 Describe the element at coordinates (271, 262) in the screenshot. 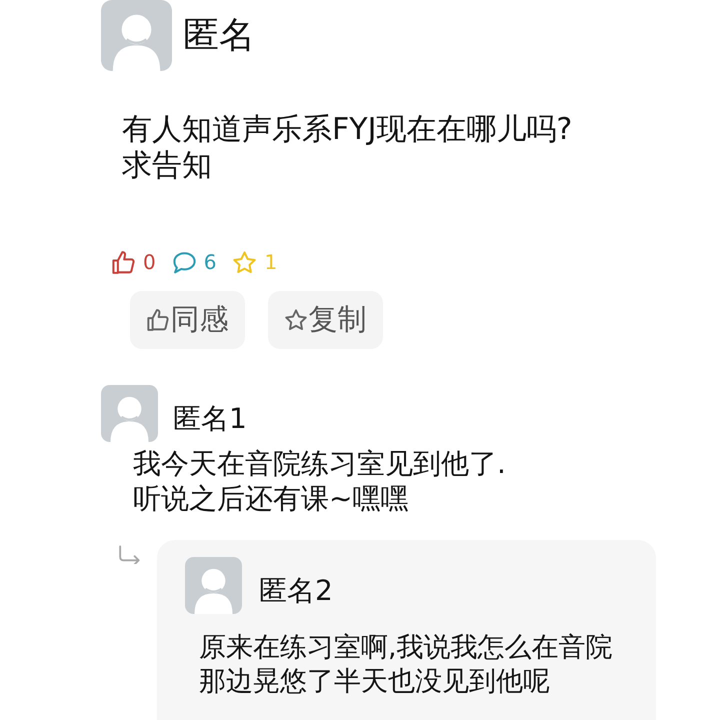

I see `star-count: 1` at that location.